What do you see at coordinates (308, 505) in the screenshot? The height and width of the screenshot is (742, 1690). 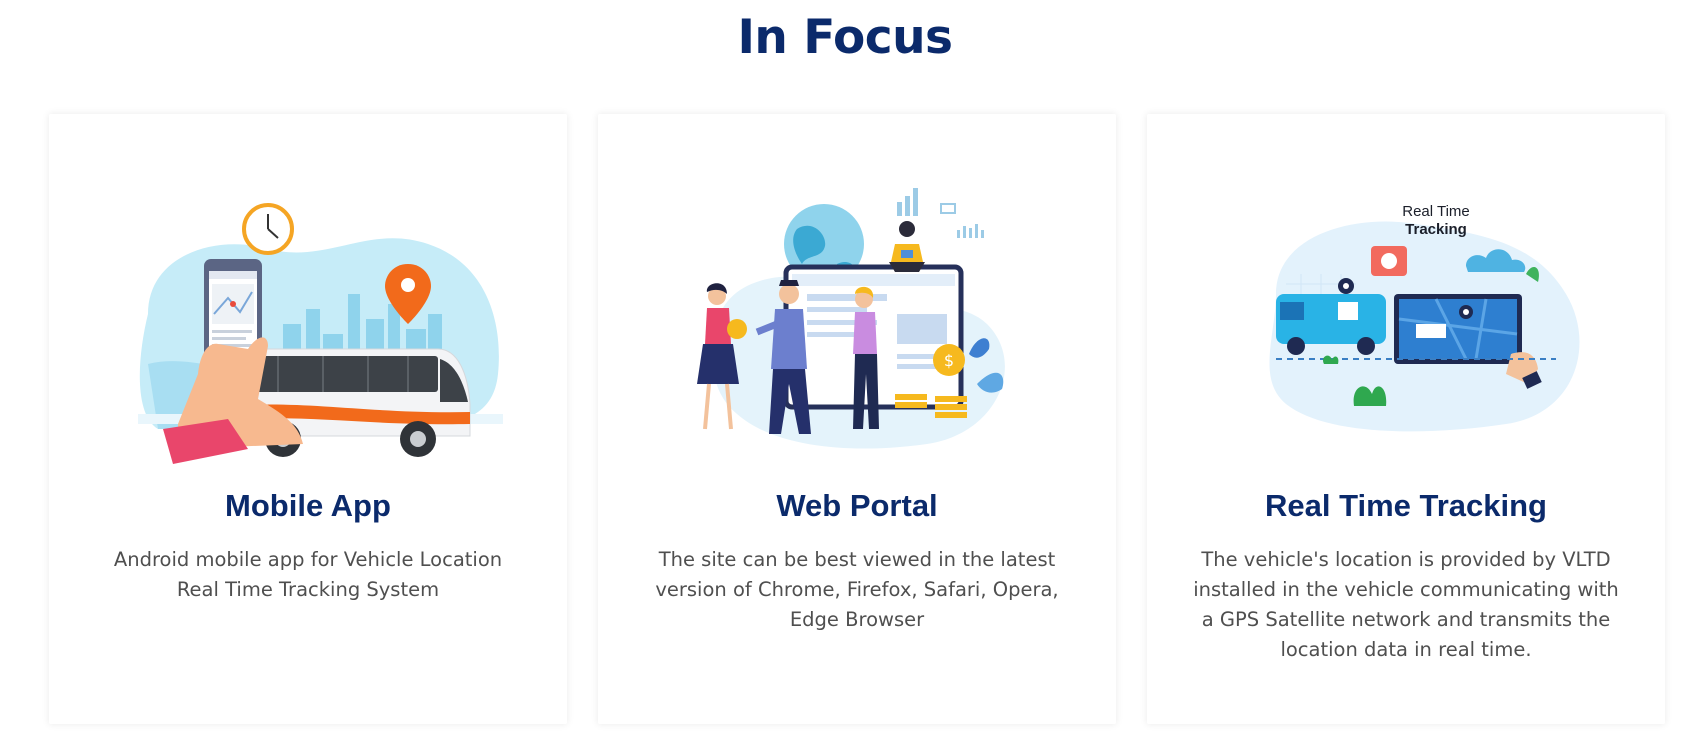 I see `card-title: Mobile App` at bounding box center [308, 505].